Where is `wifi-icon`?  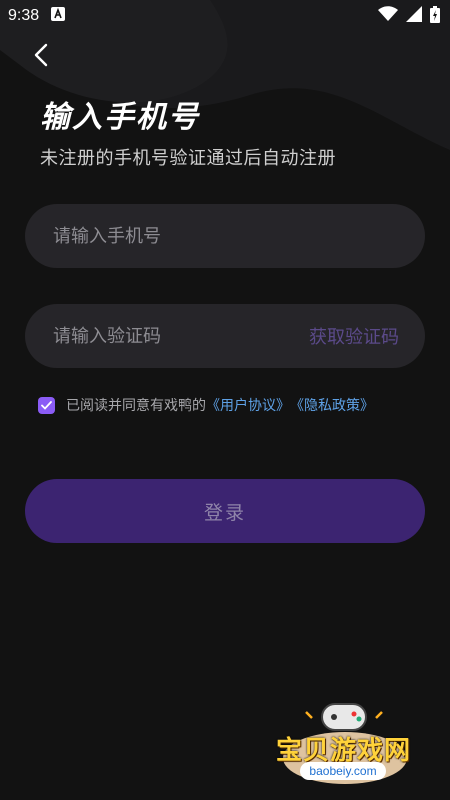 wifi-icon is located at coordinates (388, 16).